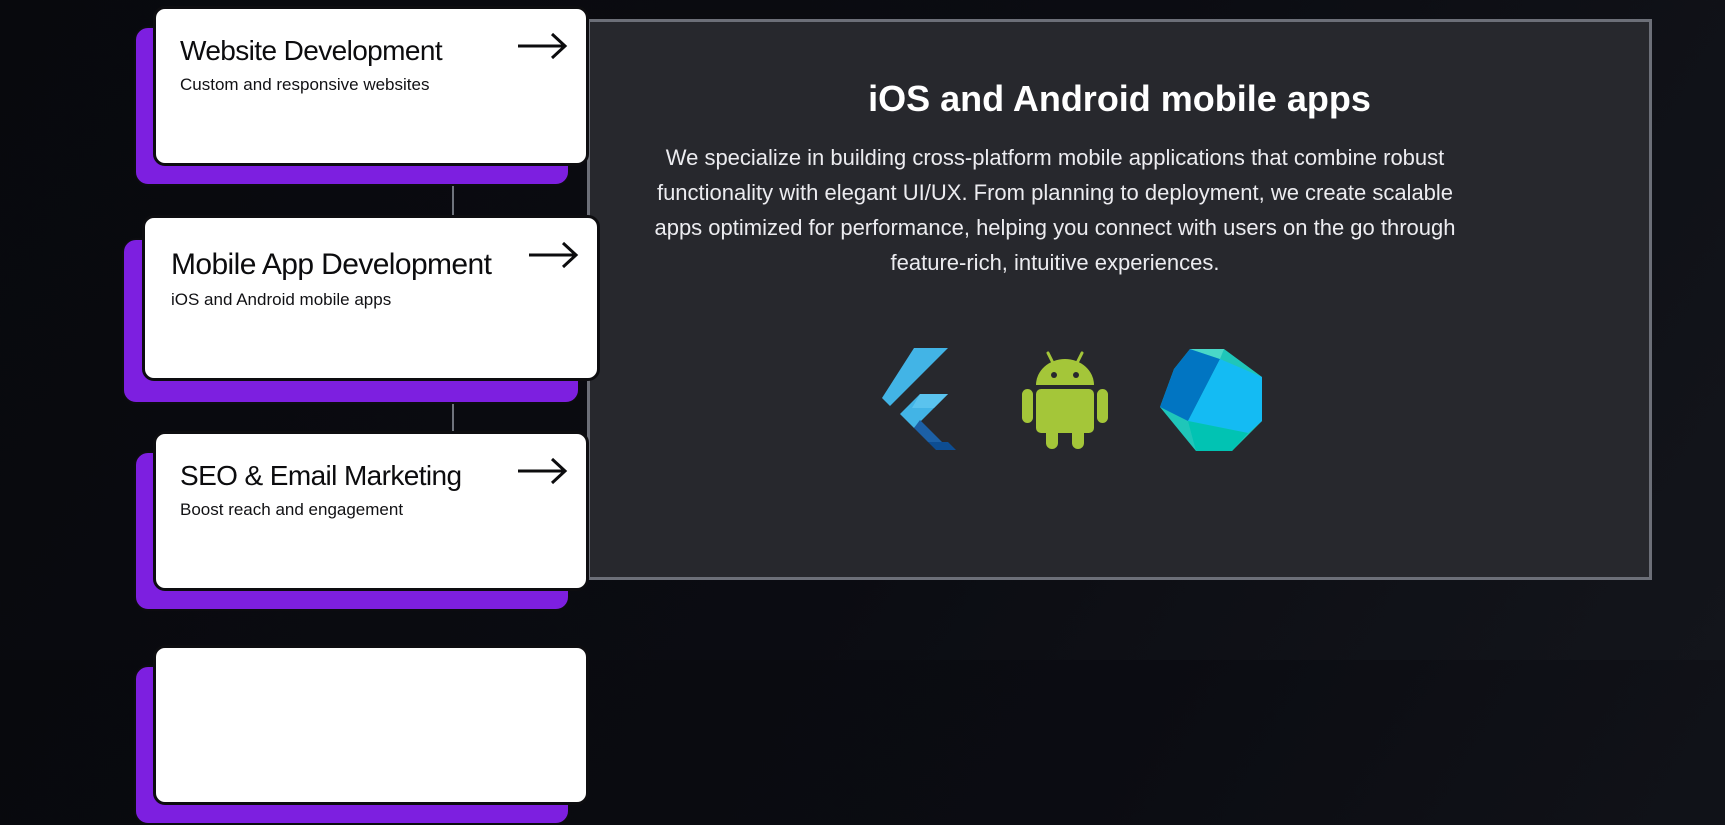 Image resolution: width=1725 pixels, height=825 pixels. What do you see at coordinates (281, 299) in the screenshot?
I see `service-card-subtitle: iOS and Android mobile apps` at bounding box center [281, 299].